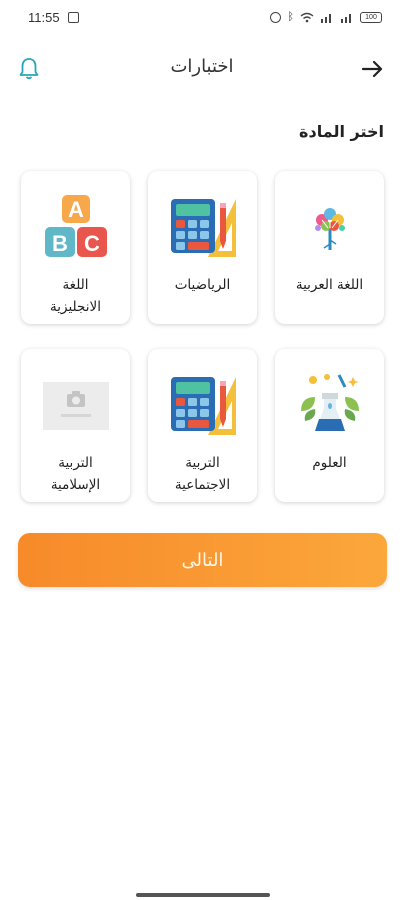  I want to click on svg-text: B, so click(60, 243).